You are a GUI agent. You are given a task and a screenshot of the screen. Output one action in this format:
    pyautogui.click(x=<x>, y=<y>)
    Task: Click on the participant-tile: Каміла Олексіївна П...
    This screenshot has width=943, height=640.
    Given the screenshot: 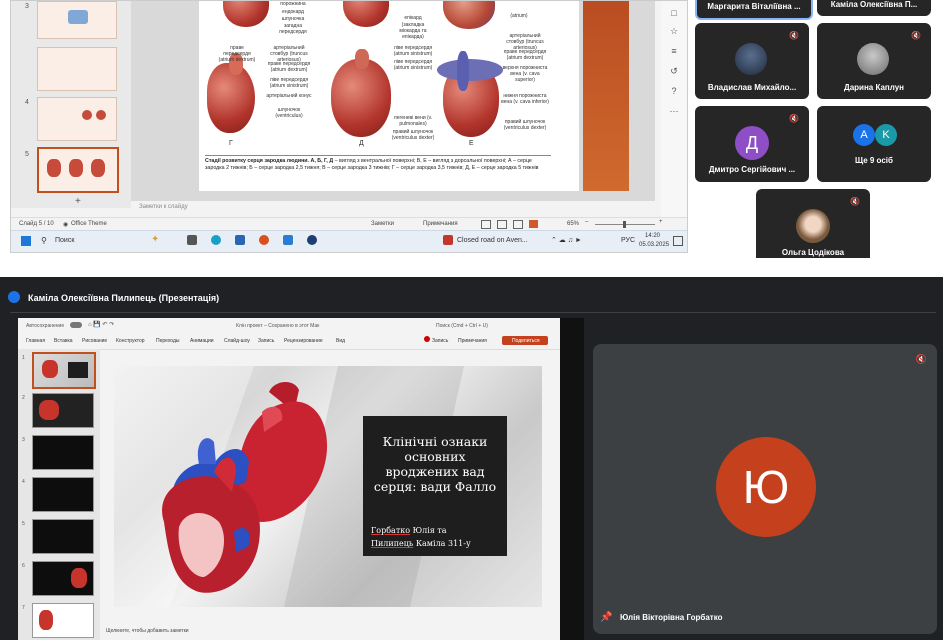 What is the action you would take?
    pyautogui.click(x=874, y=8)
    